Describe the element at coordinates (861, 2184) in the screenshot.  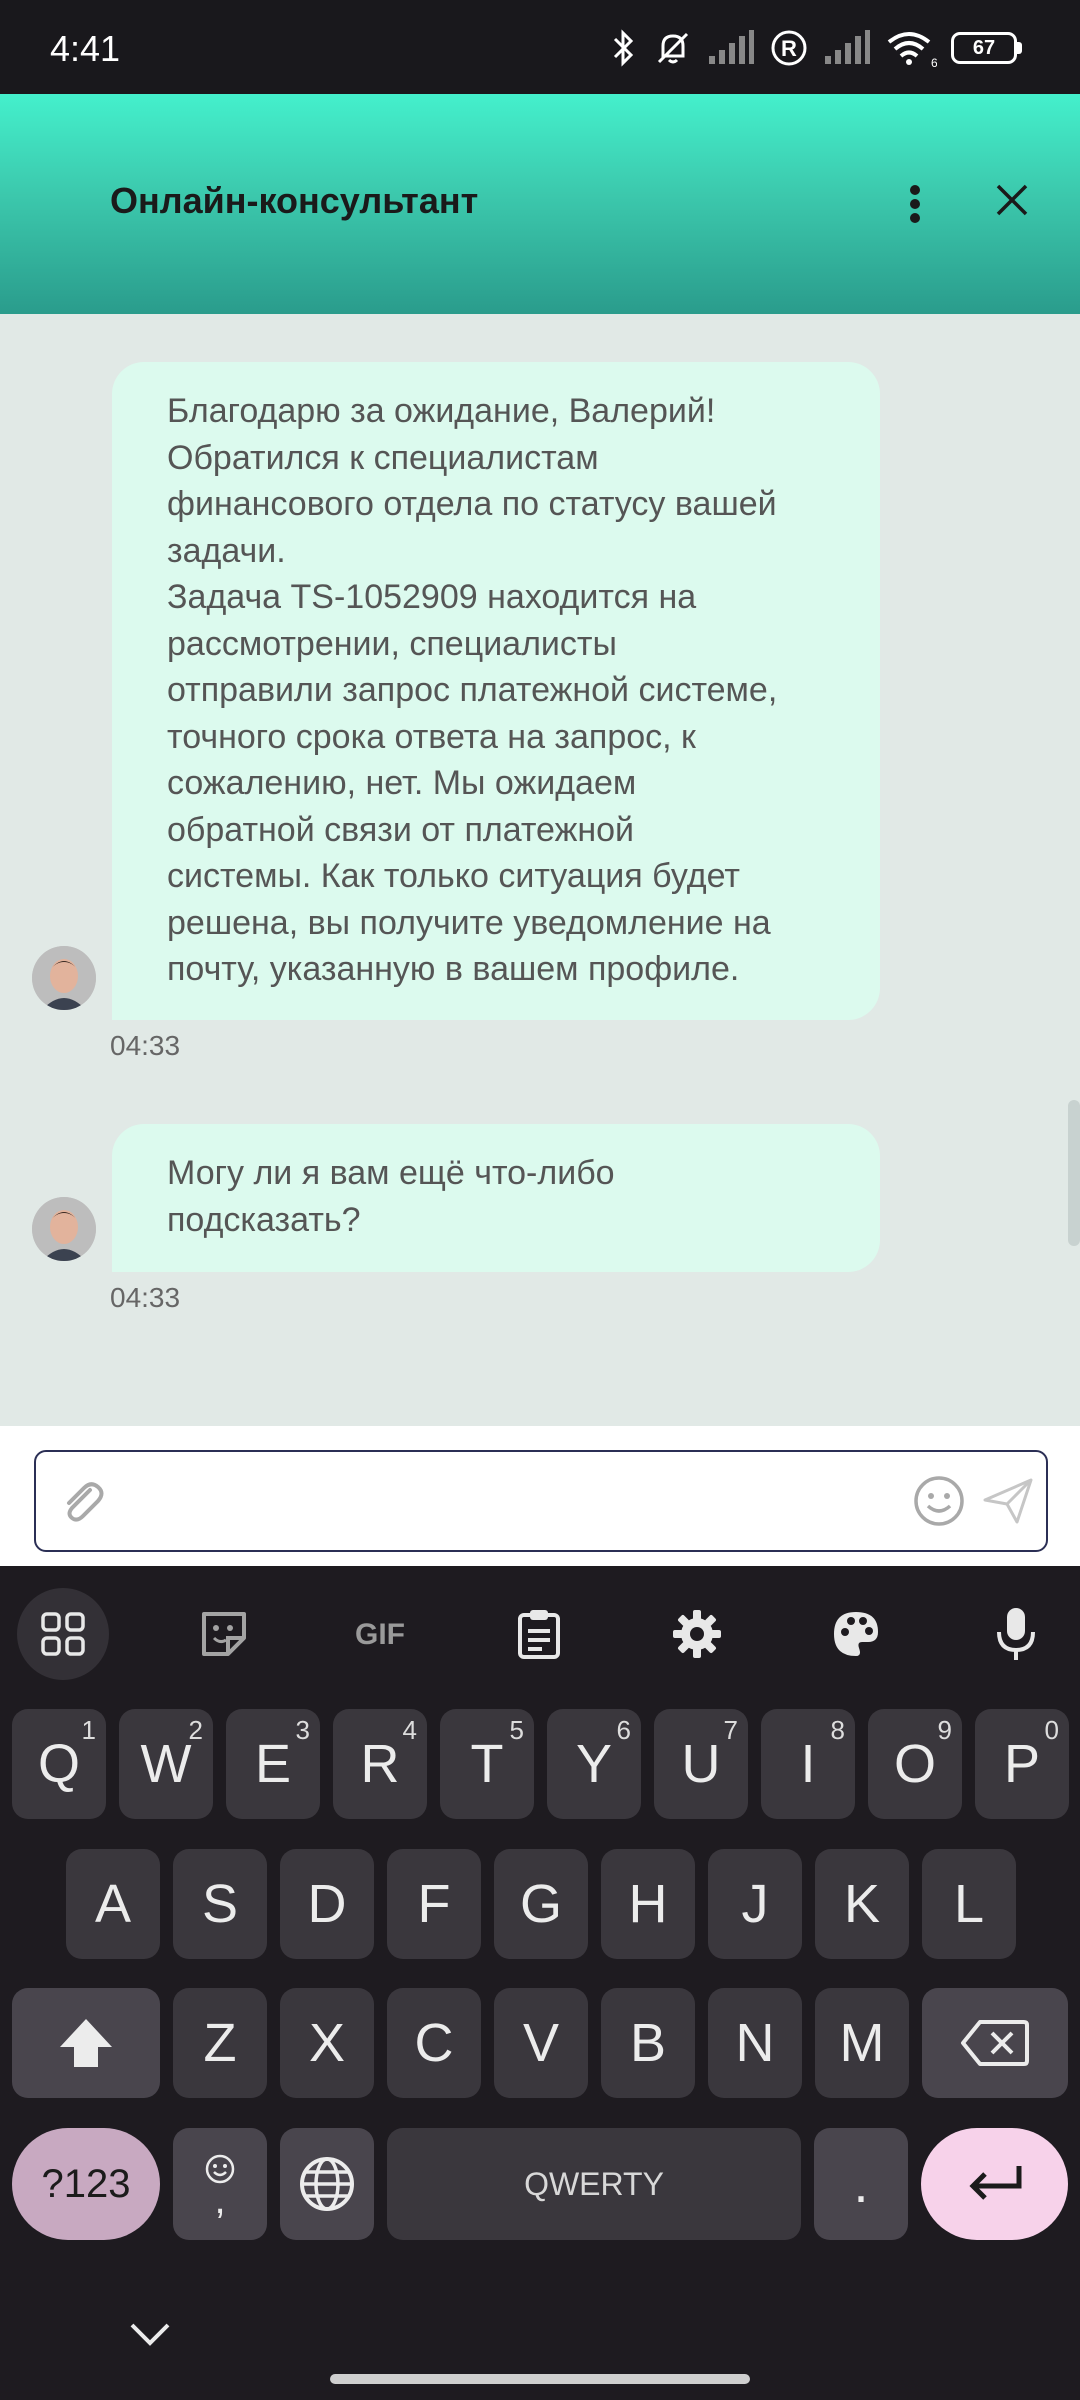
I see `period-key: .` at that location.